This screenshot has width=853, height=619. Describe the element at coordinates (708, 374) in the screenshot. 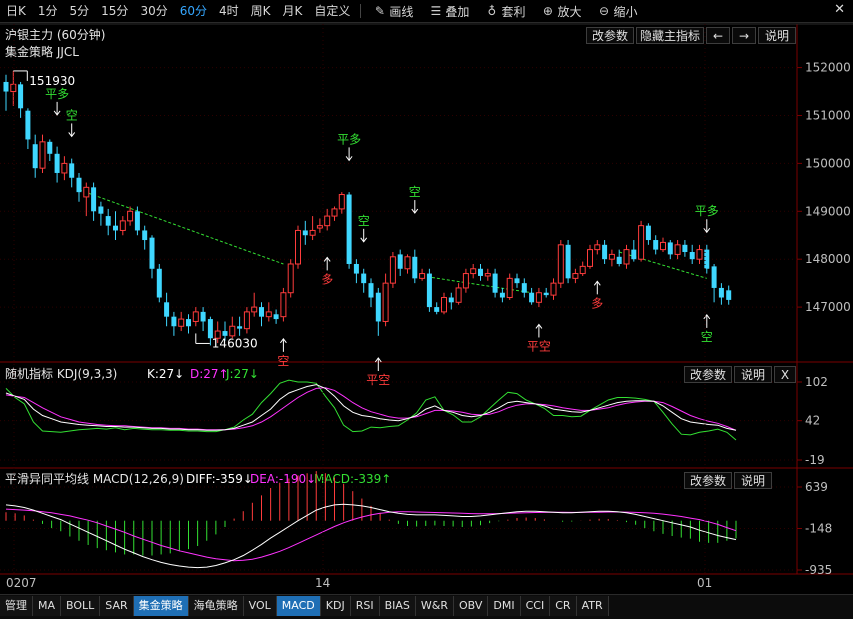

I see `kdj-edit-params-button: 改参数` at that location.